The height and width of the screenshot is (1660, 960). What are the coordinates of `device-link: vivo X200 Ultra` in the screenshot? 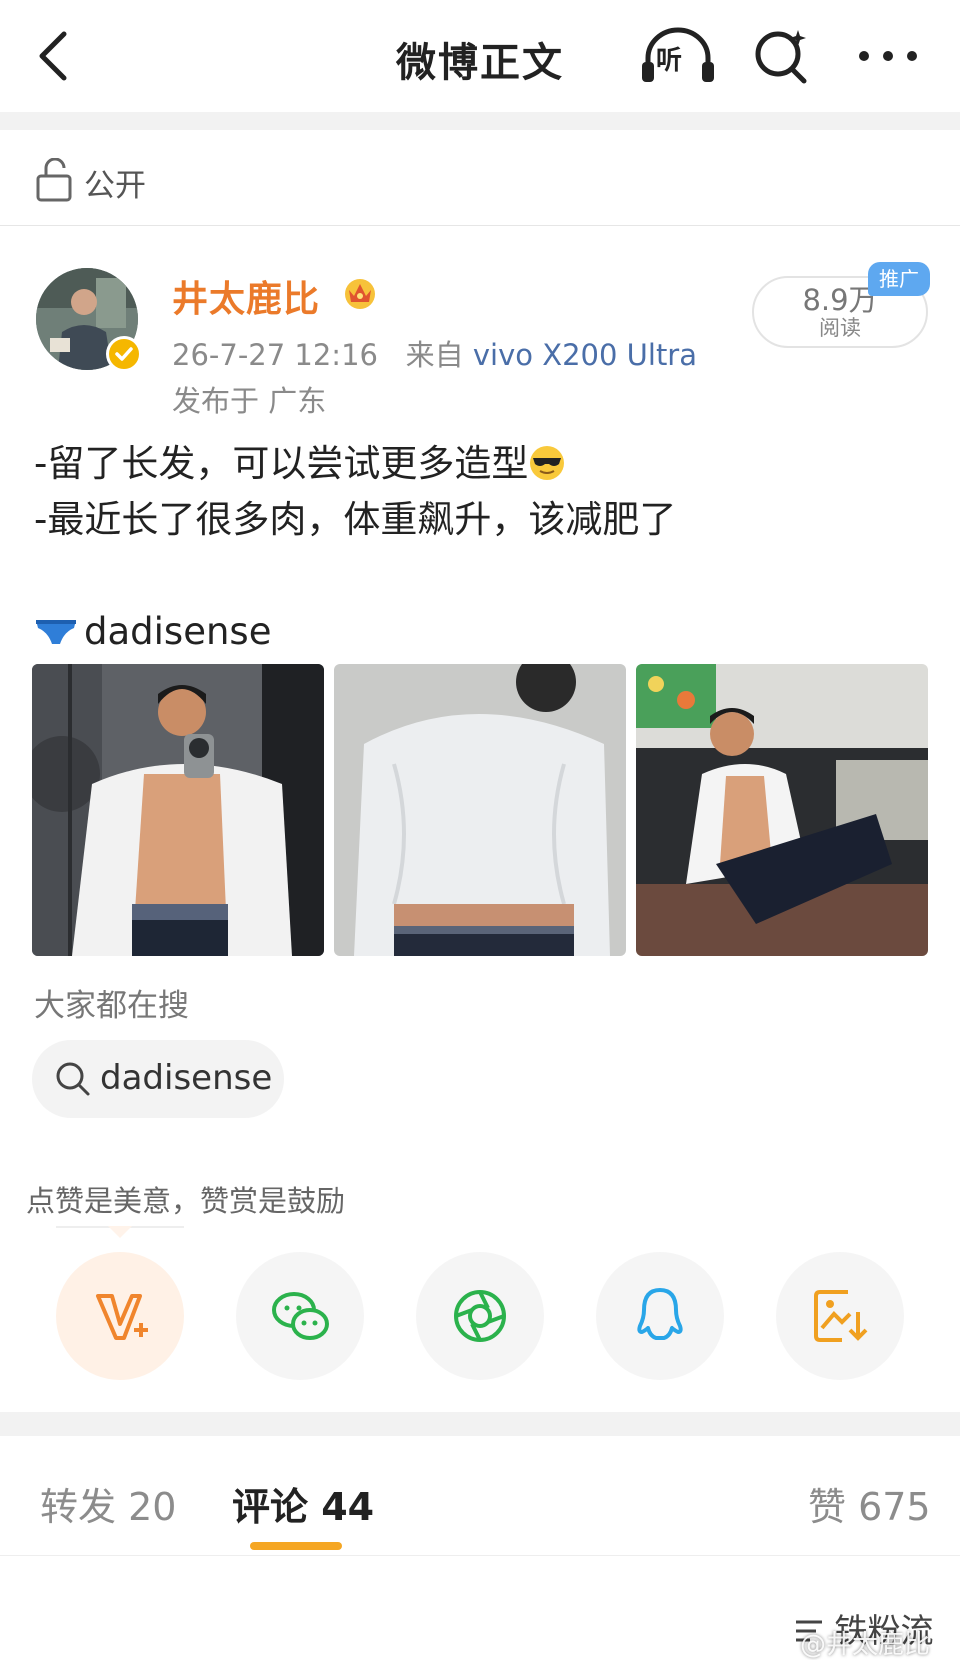 It's located at (585, 355).